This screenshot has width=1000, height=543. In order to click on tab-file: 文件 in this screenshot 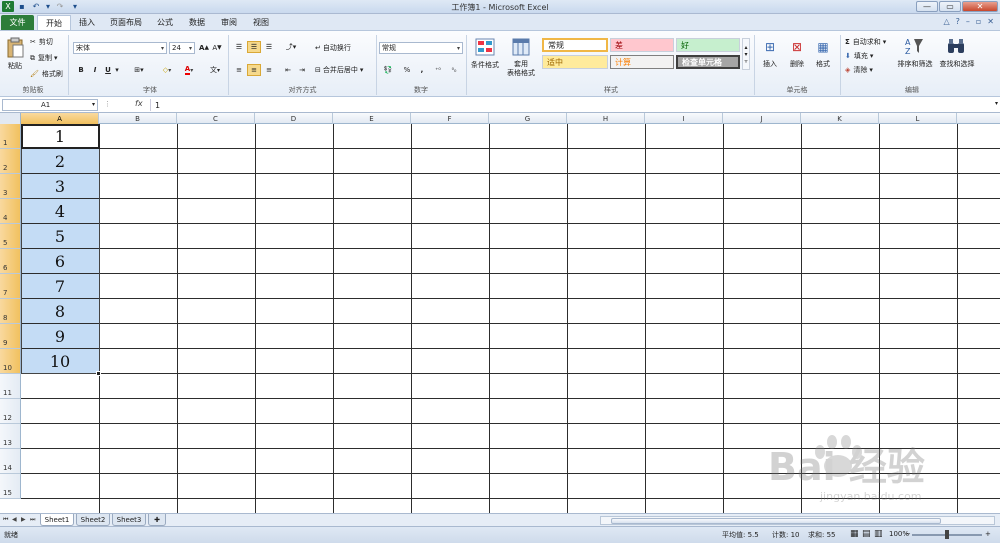, I will do `click(17, 22)`.